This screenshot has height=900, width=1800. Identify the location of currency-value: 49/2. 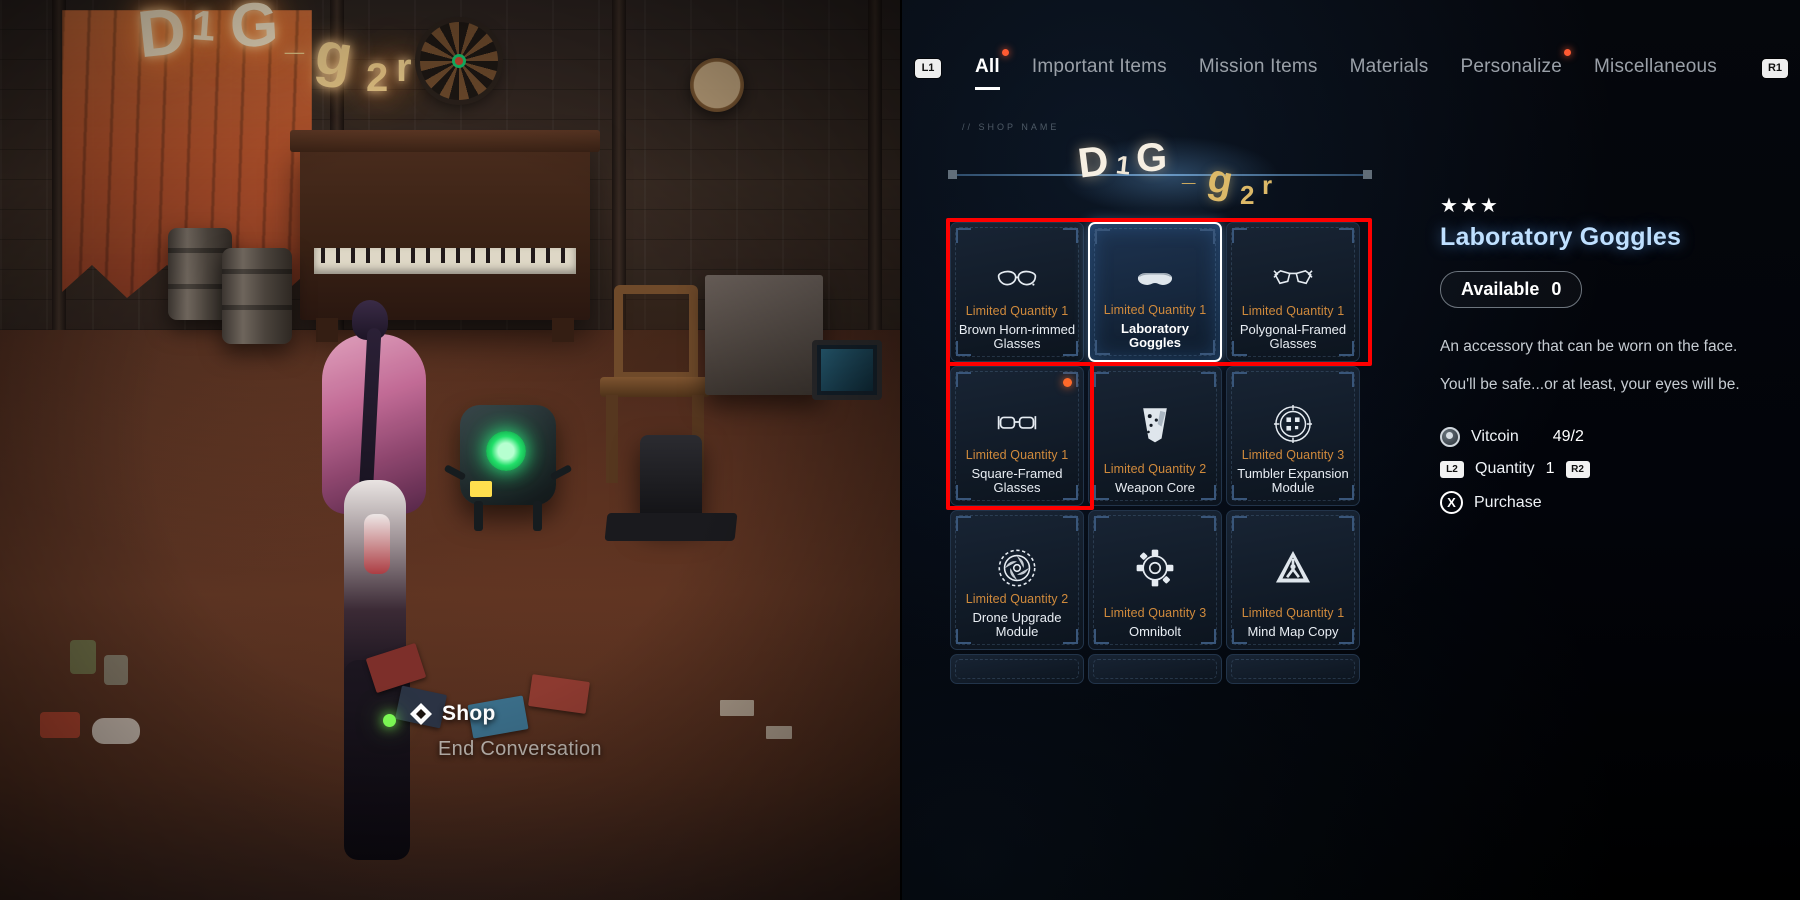
(1568, 437).